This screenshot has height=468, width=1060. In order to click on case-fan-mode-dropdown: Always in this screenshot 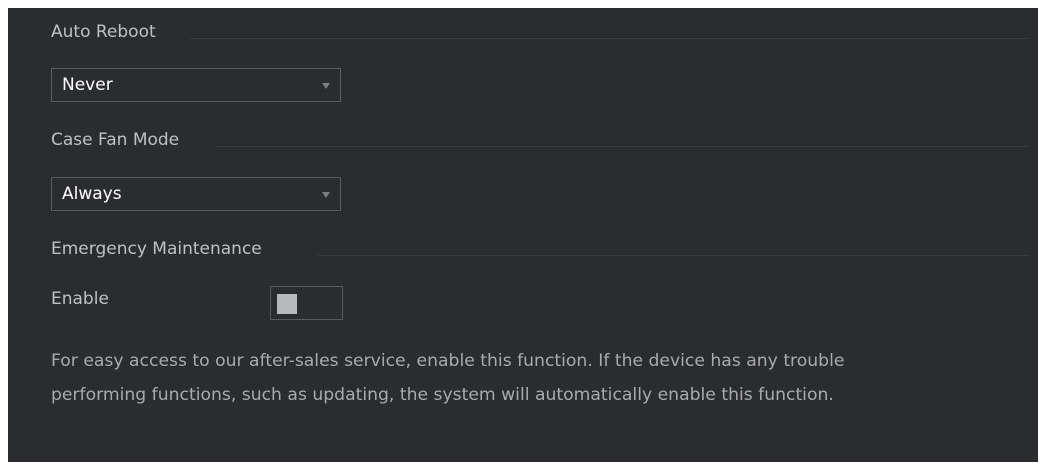, I will do `click(196, 194)`.